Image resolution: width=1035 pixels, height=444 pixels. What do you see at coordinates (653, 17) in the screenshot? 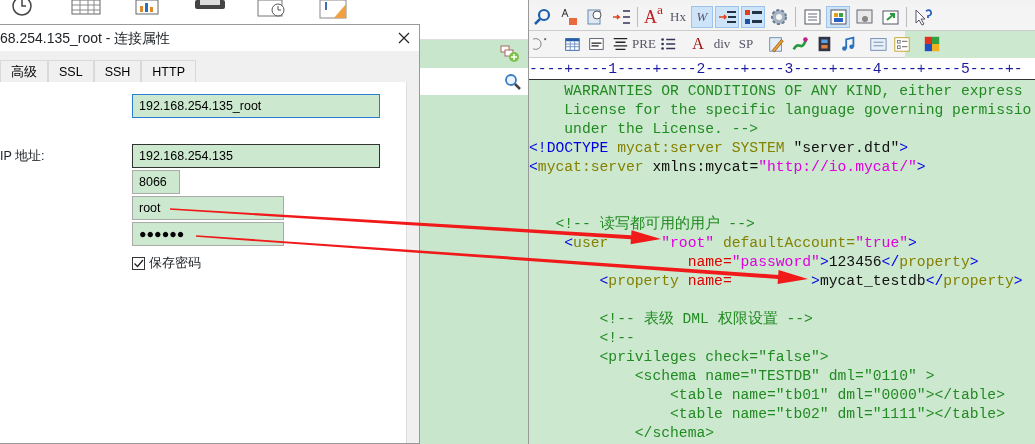
I see `format-button: A$^{a}$` at bounding box center [653, 17].